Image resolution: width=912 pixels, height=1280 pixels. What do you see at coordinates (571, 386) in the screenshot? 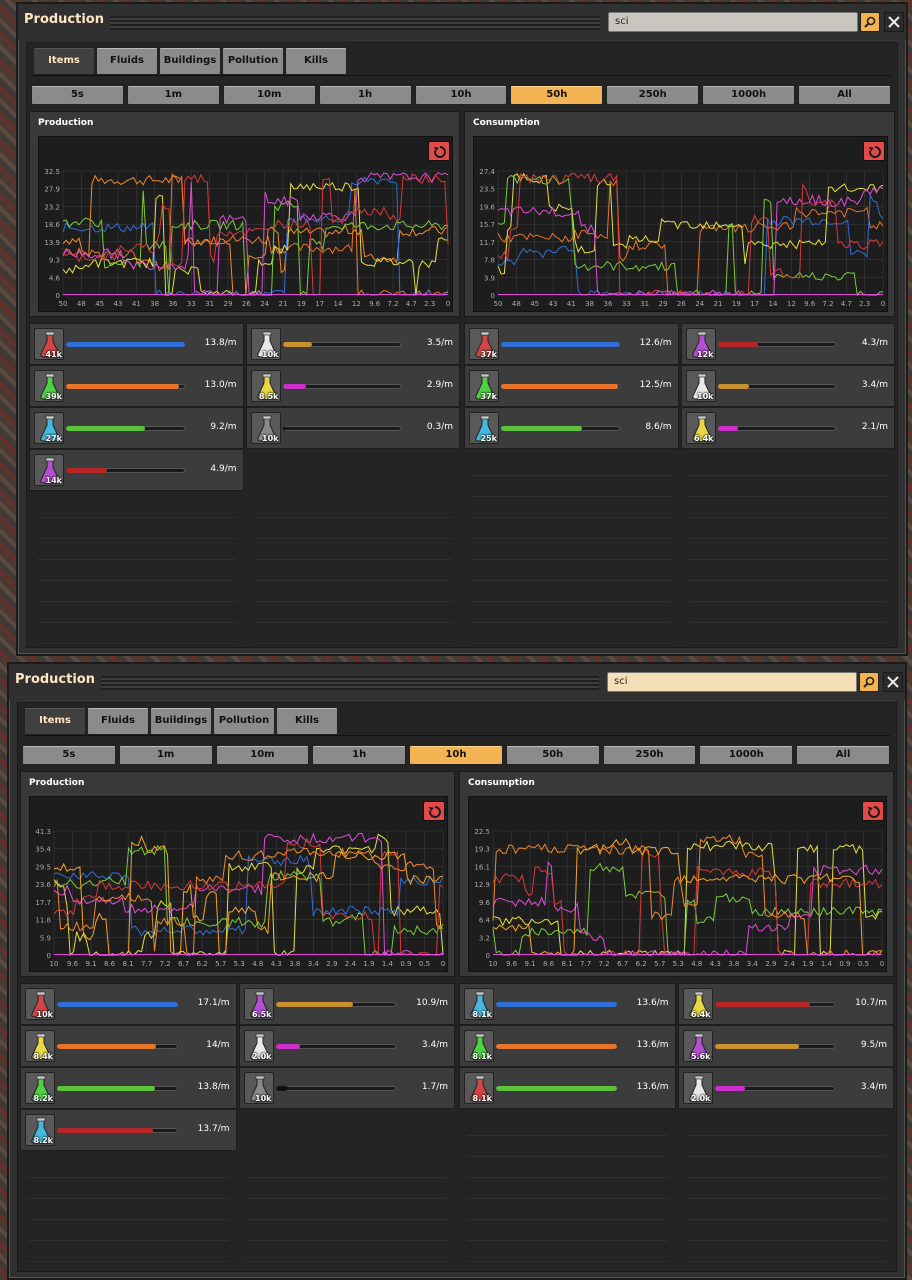
I see `item-row: 37k 12.5/m` at bounding box center [571, 386].